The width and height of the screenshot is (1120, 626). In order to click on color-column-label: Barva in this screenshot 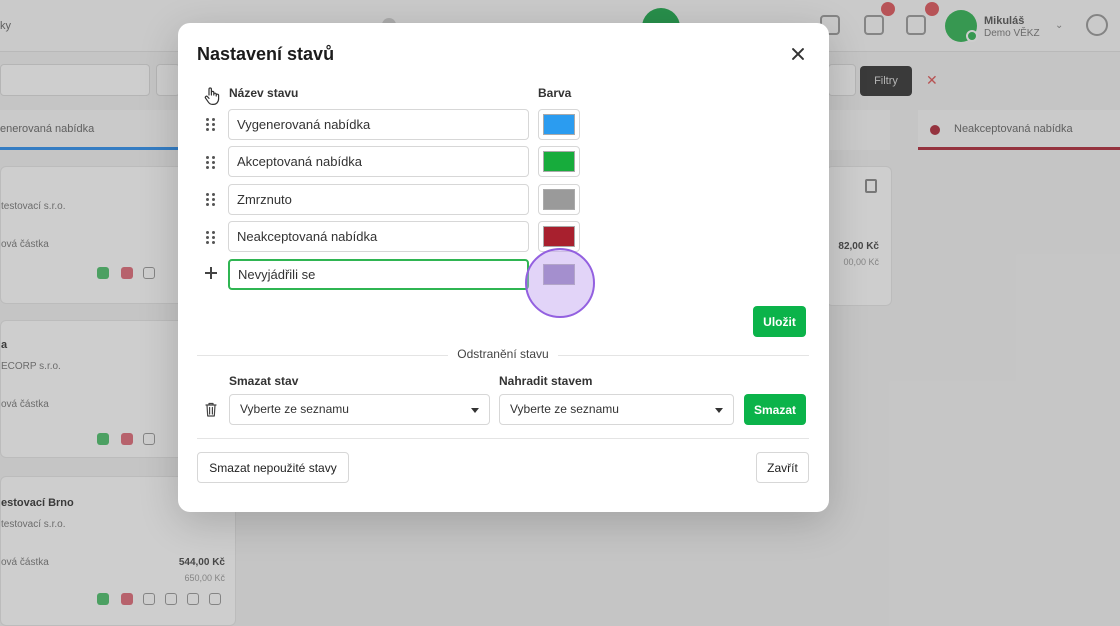, I will do `click(555, 93)`.